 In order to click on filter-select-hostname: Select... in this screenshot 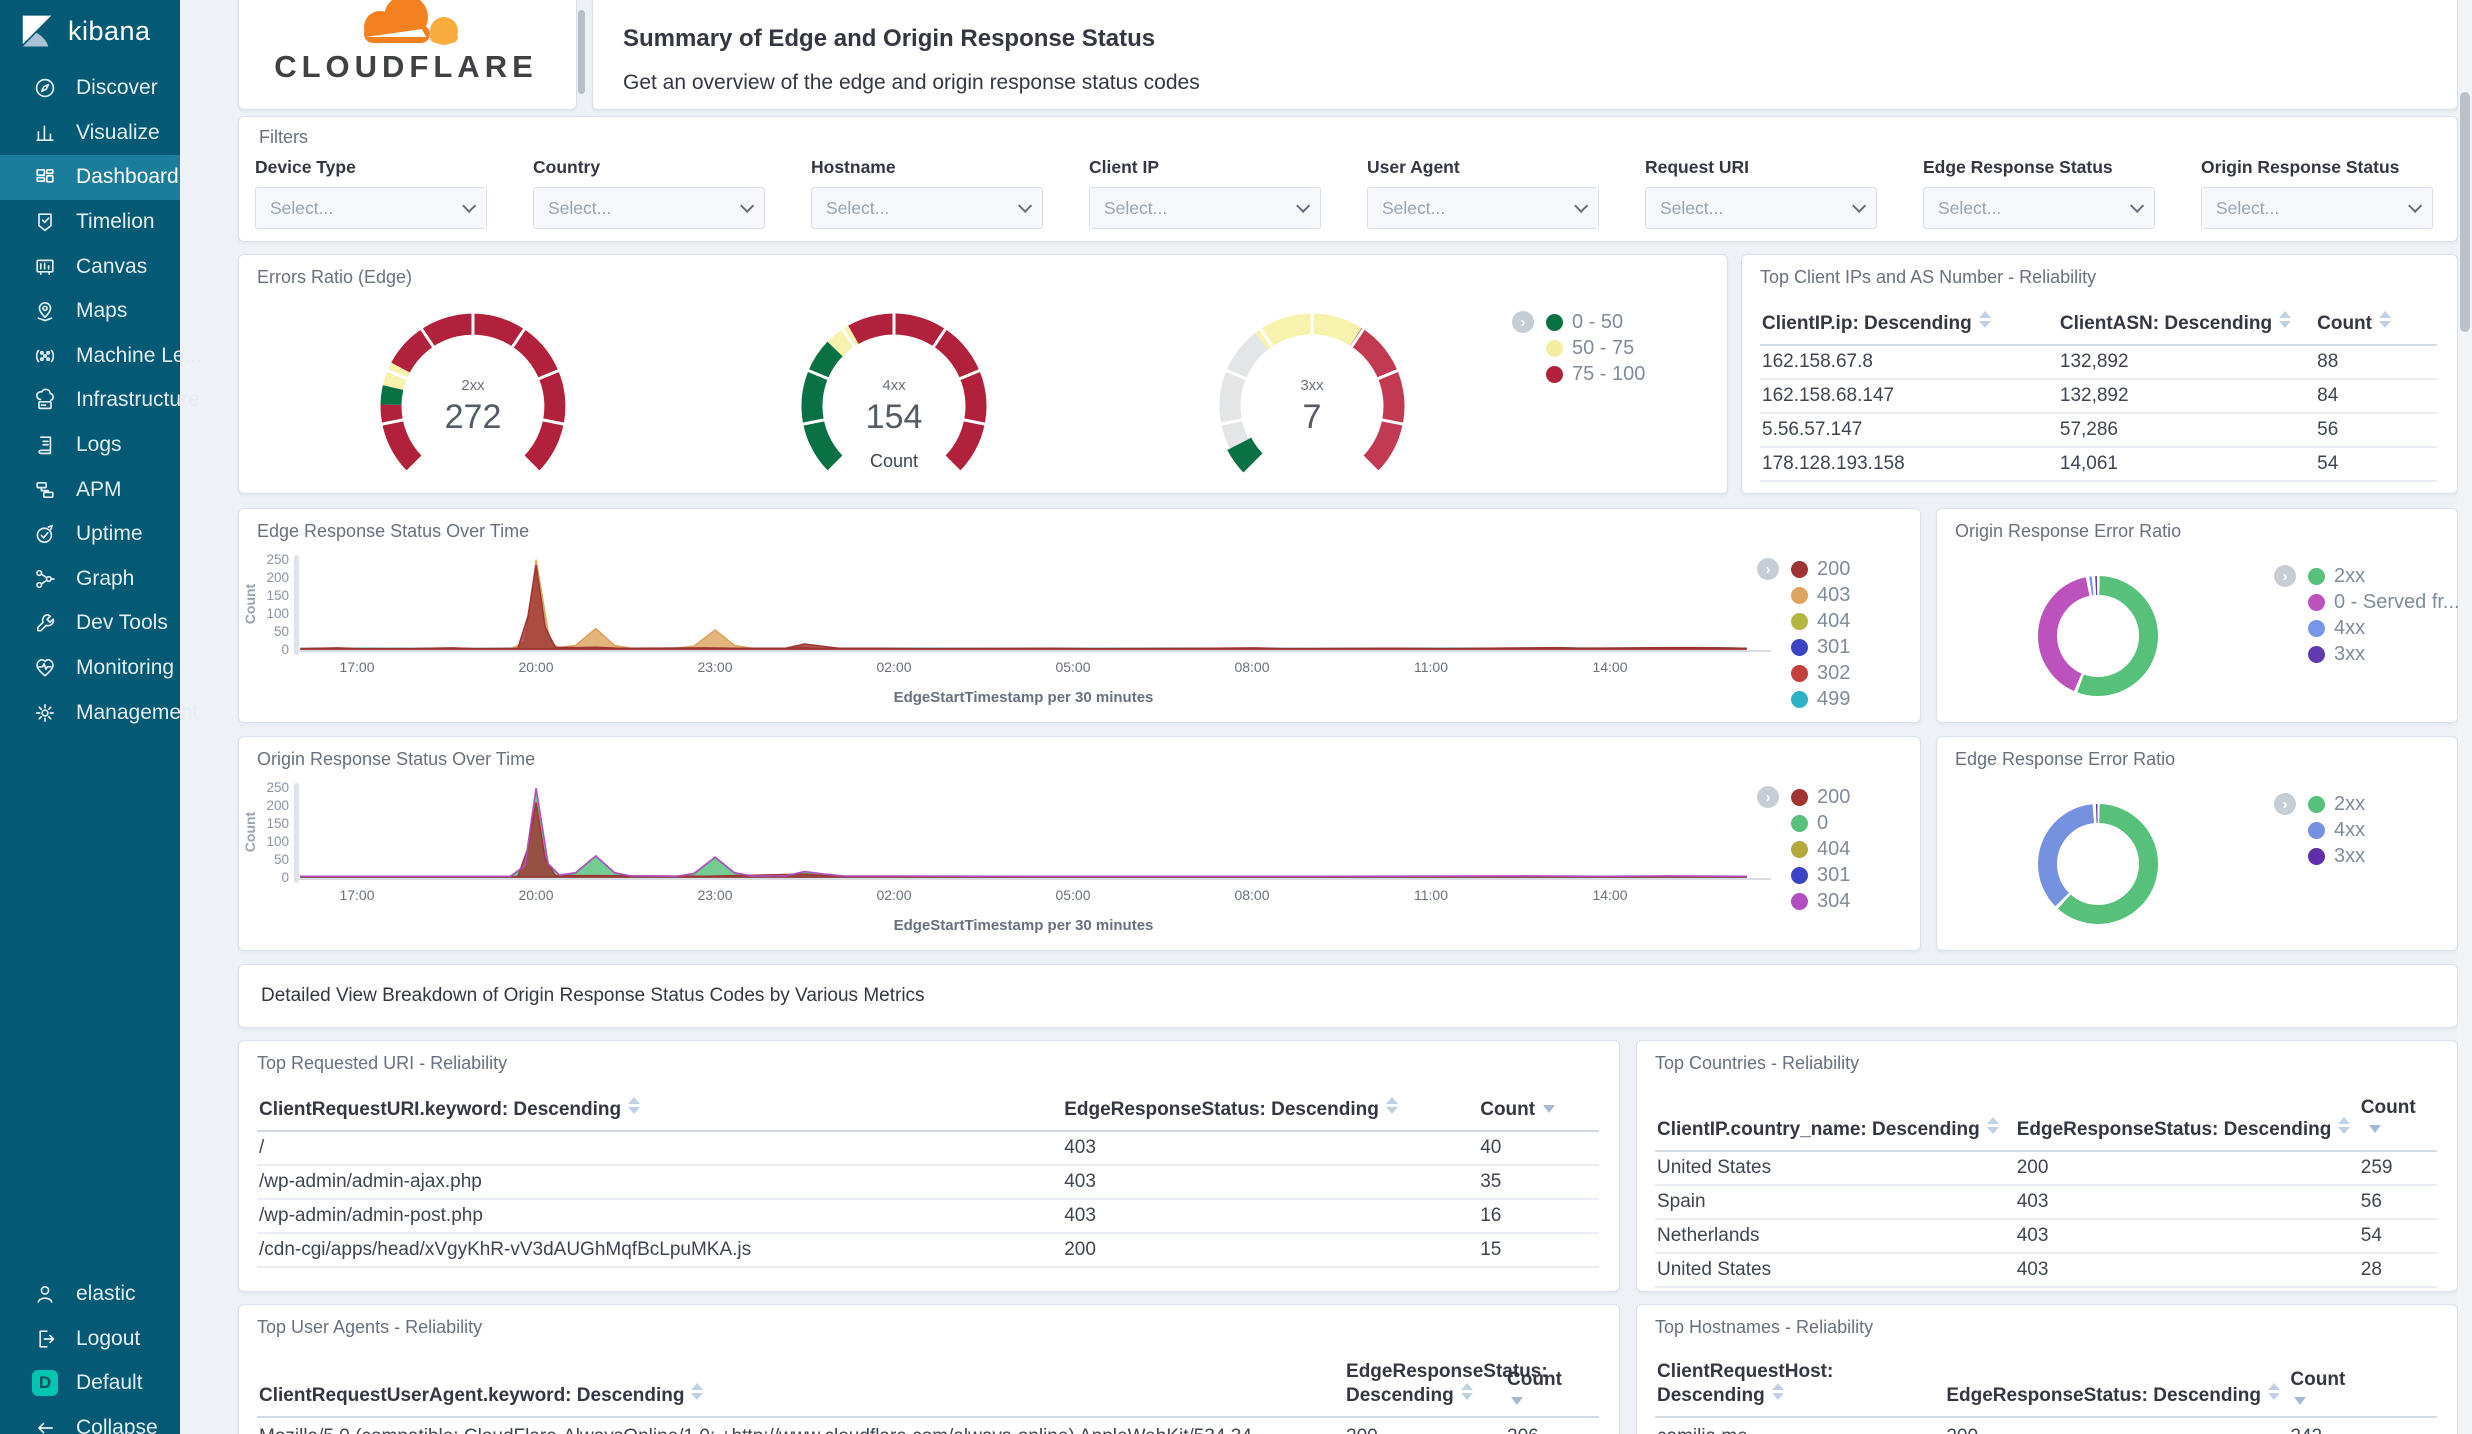, I will do `click(927, 208)`.